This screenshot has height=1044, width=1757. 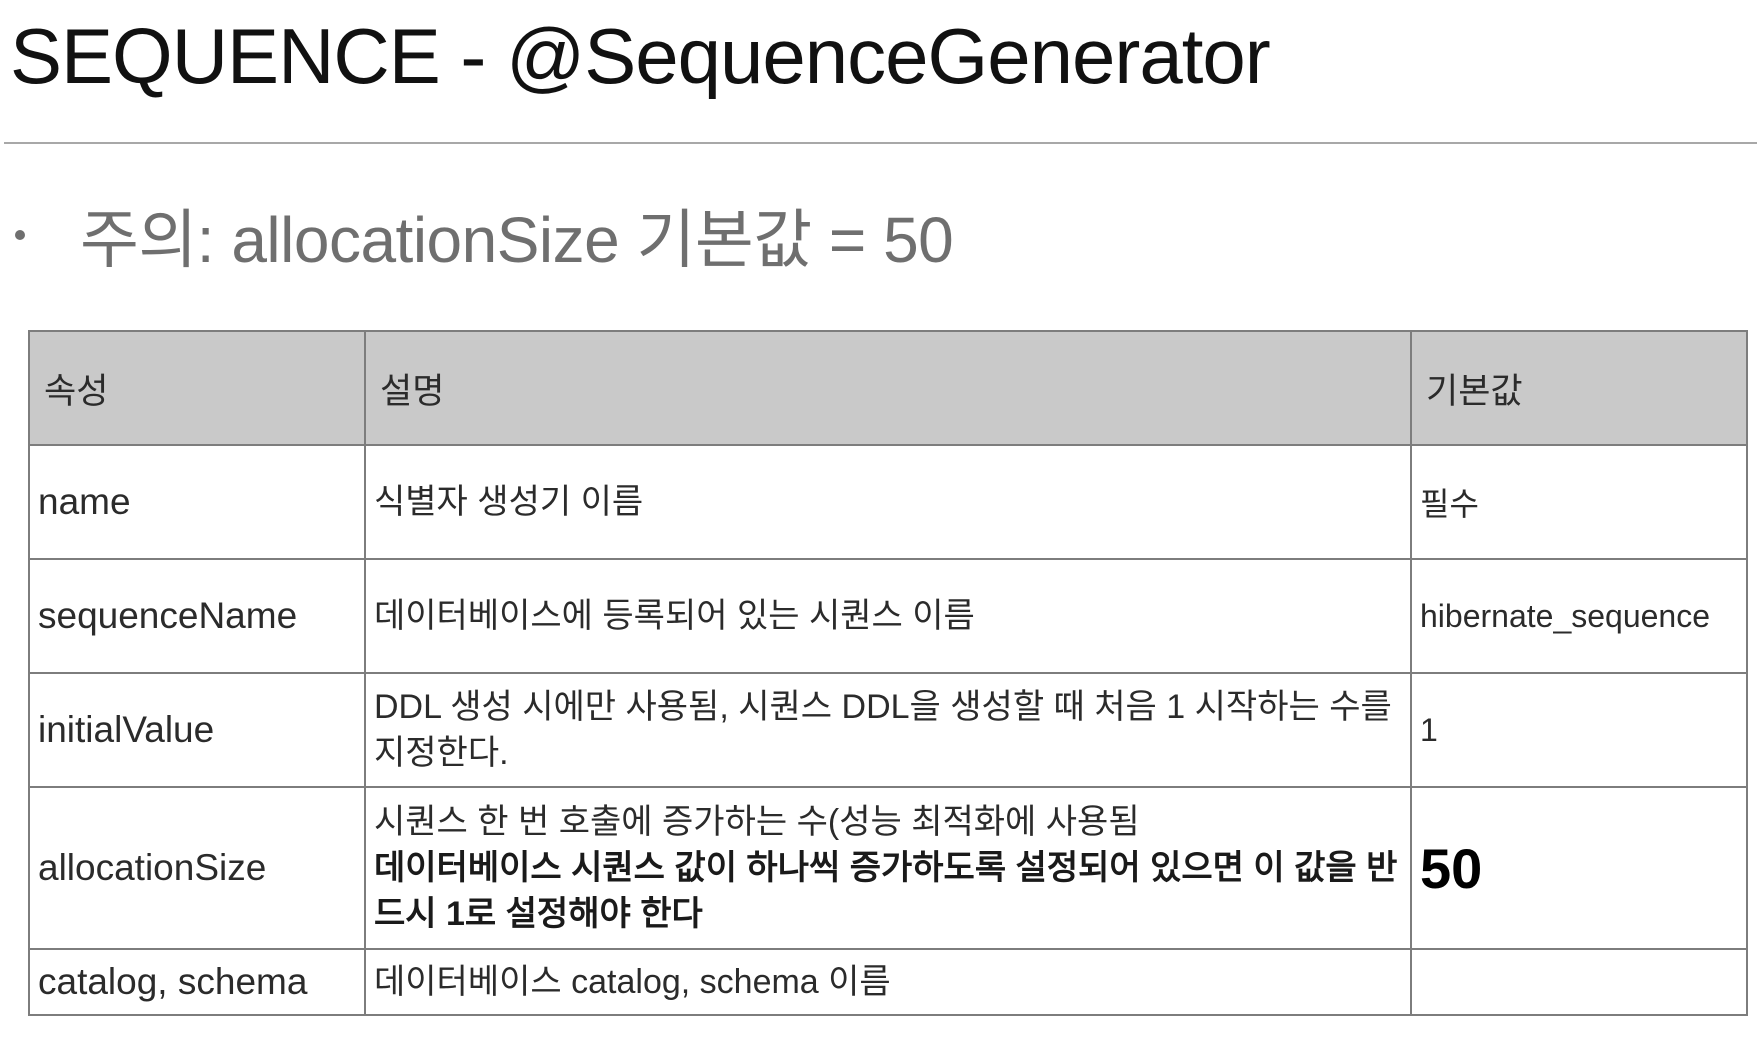 I want to click on default-cell: hibernate_sequence, so click(x=1579, y=616).